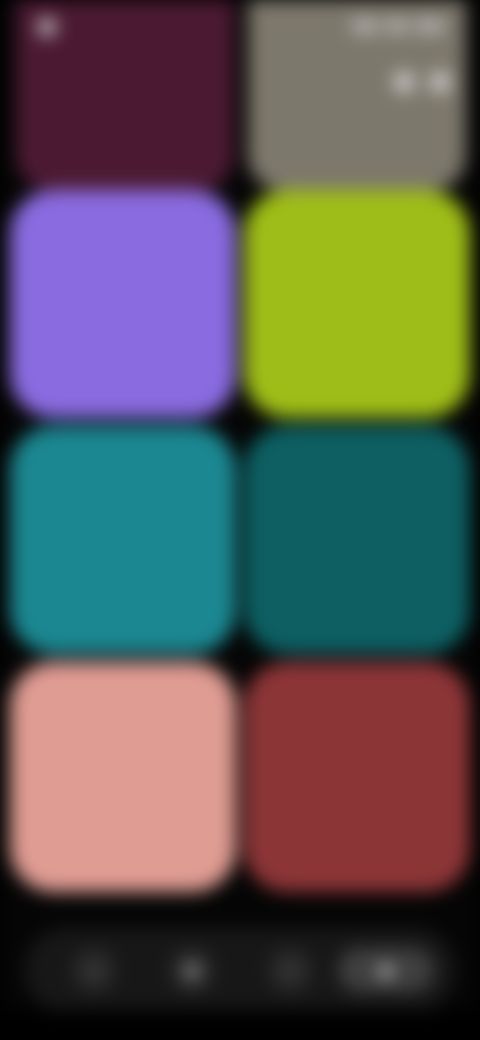 The width and height of the screenshot is (480, 1040). What do you see at coordinates (240, 24) in the screenshot?
I see `status-bar` at bounding box center [240, 24].